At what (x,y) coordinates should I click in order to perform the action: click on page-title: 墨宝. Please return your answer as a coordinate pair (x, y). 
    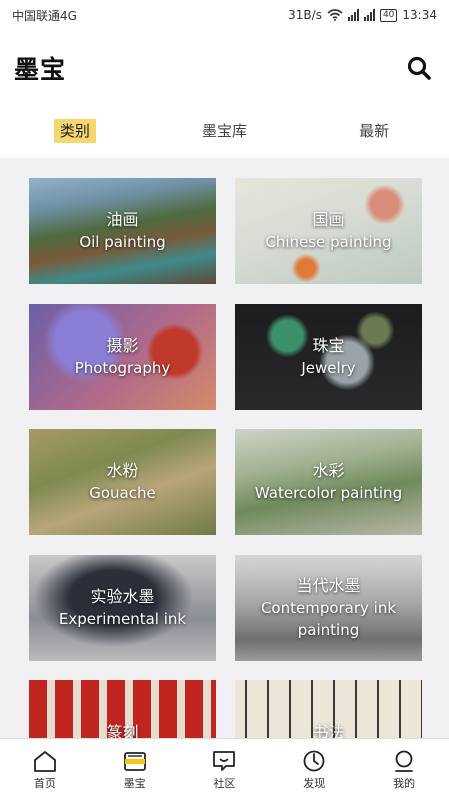
    Looking at the image, I should click on (40, 69).